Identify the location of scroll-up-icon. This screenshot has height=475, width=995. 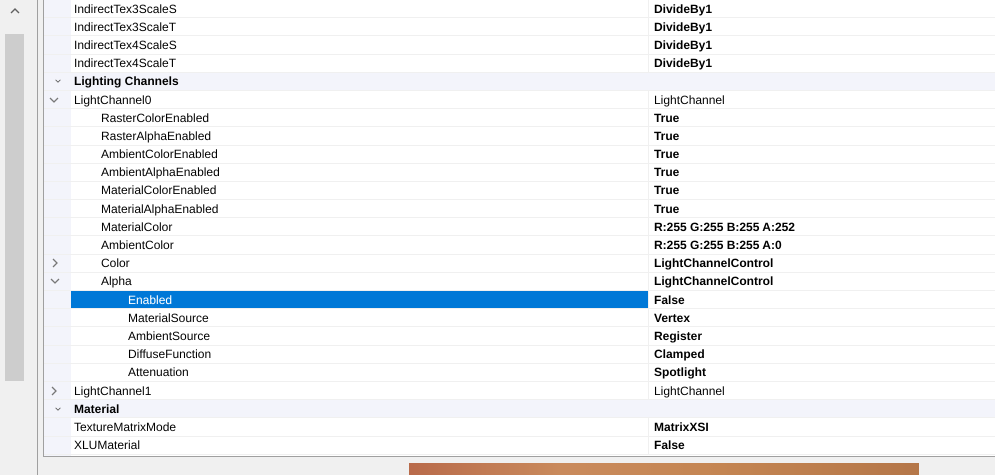
(15, 11).